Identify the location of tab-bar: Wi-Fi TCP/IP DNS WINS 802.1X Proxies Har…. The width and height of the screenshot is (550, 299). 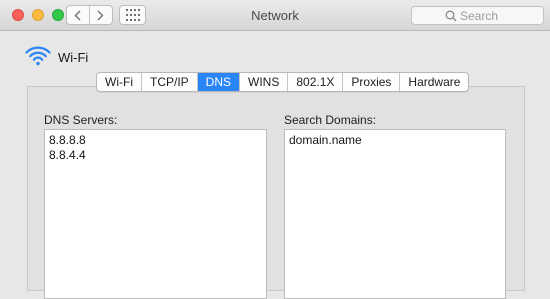
(283, 82).